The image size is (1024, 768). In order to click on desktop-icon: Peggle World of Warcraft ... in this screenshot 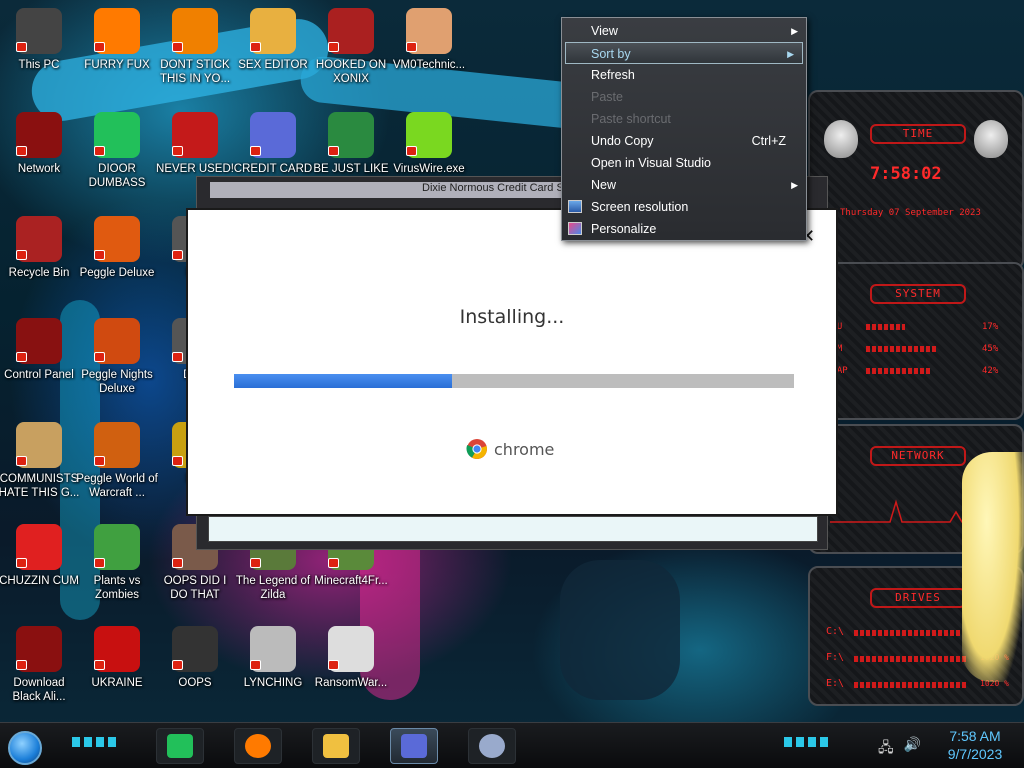, I will do `click(117, 466)`.